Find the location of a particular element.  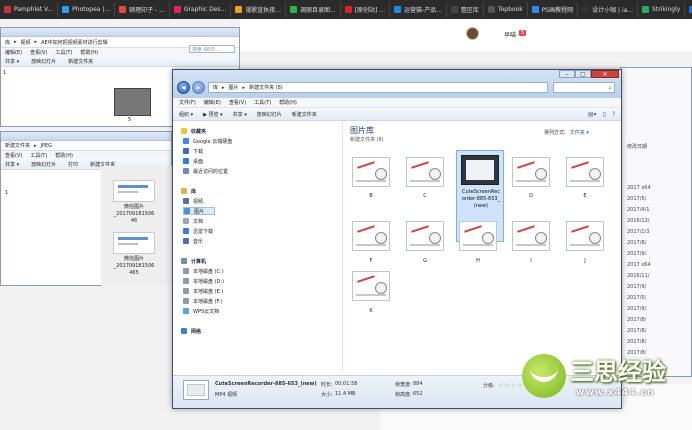

nav-desktop: 桌面 is located at coordinates (193, 161).